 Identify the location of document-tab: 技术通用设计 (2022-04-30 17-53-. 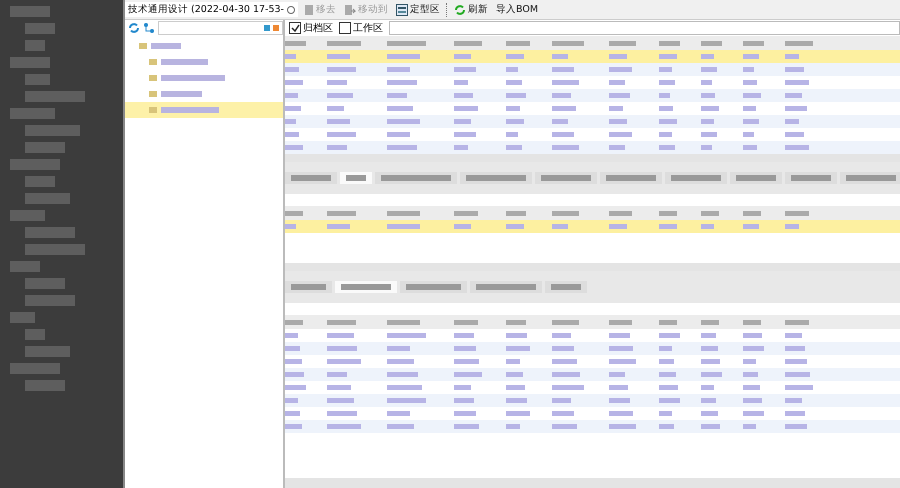
(211, 9).